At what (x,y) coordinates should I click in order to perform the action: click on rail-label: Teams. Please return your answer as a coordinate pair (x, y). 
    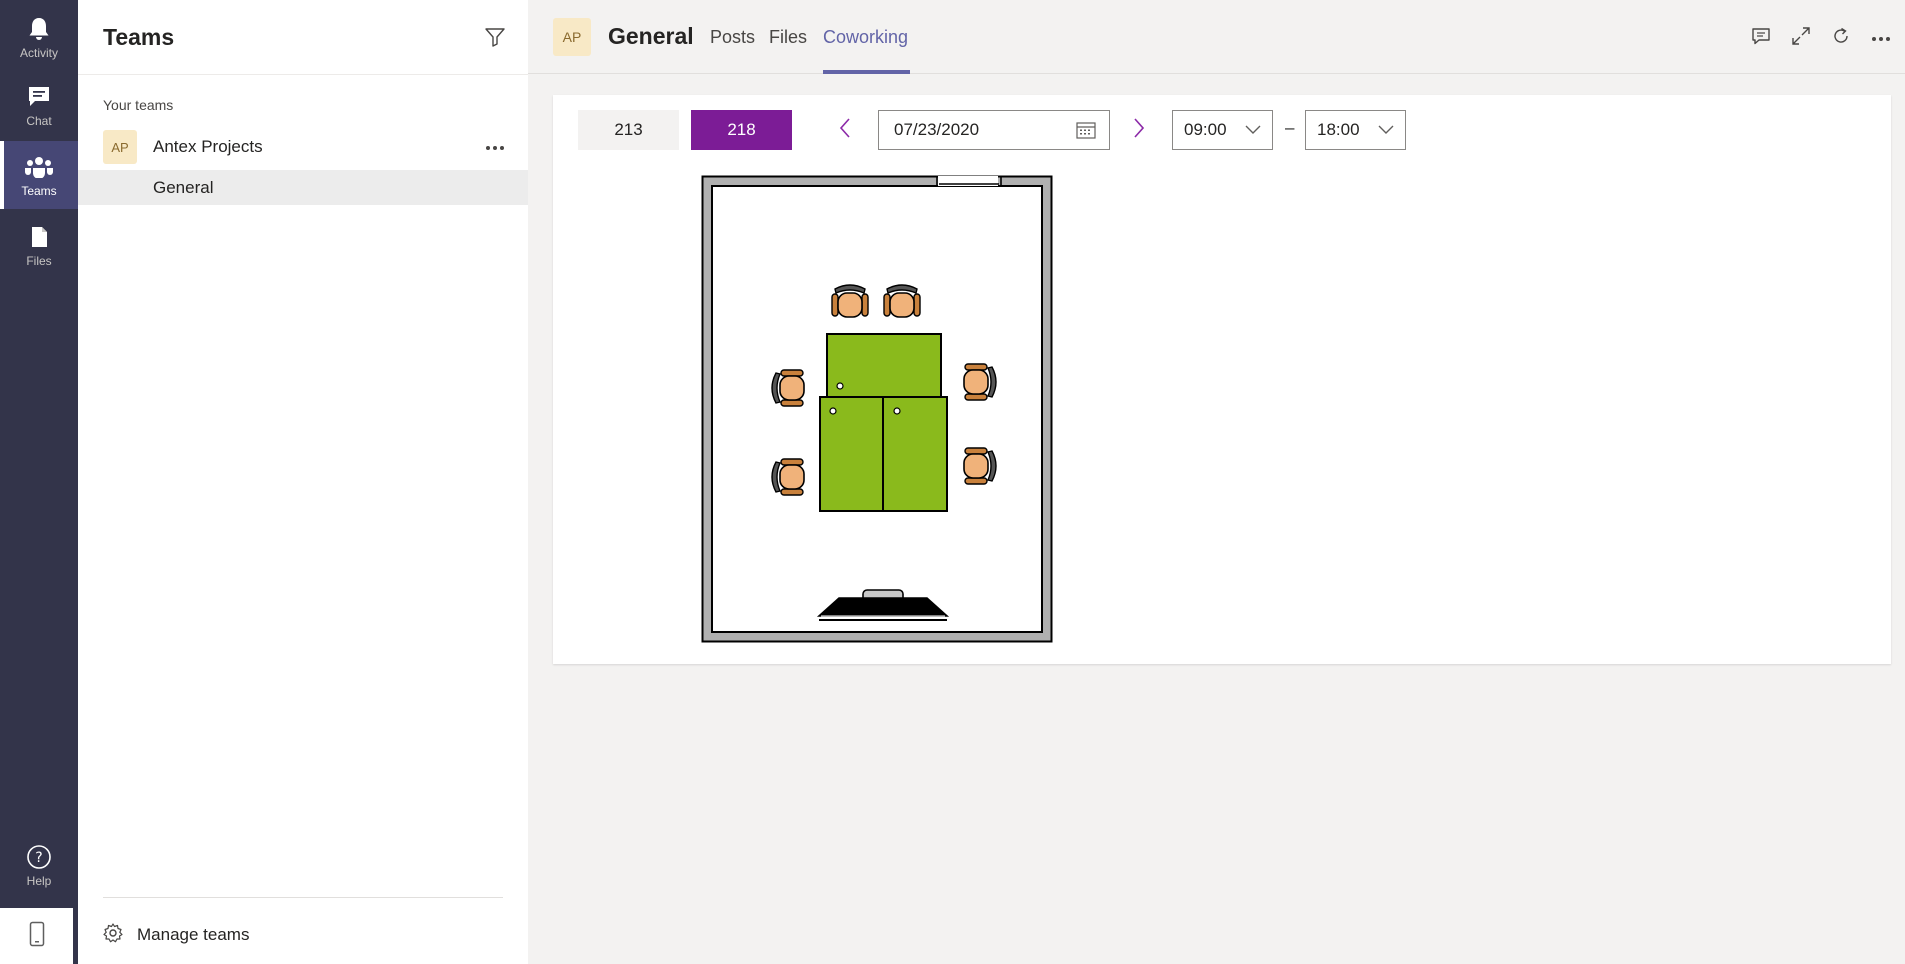
    Looking at the image, I should click on (39, 190).